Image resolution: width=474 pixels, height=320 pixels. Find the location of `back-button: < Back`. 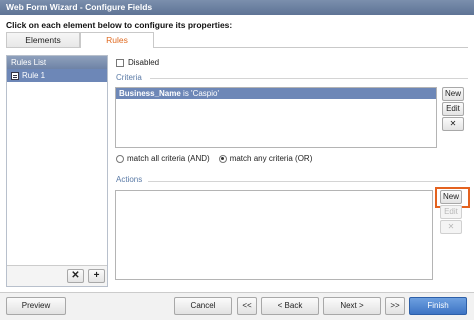

back-button: < Back is located at coordinates (290, 306).